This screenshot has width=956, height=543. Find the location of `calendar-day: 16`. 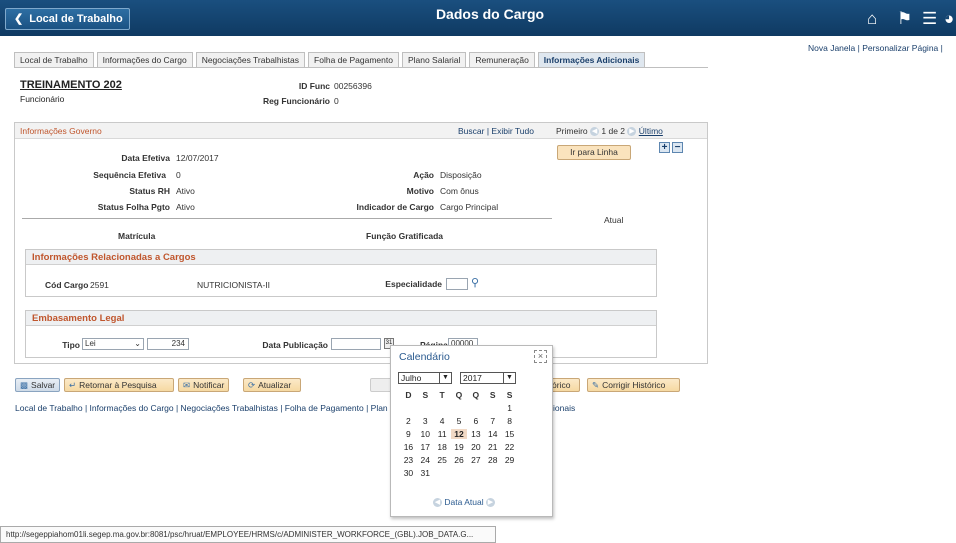

calendar-day: 16 is located at coordinates (408, 447).